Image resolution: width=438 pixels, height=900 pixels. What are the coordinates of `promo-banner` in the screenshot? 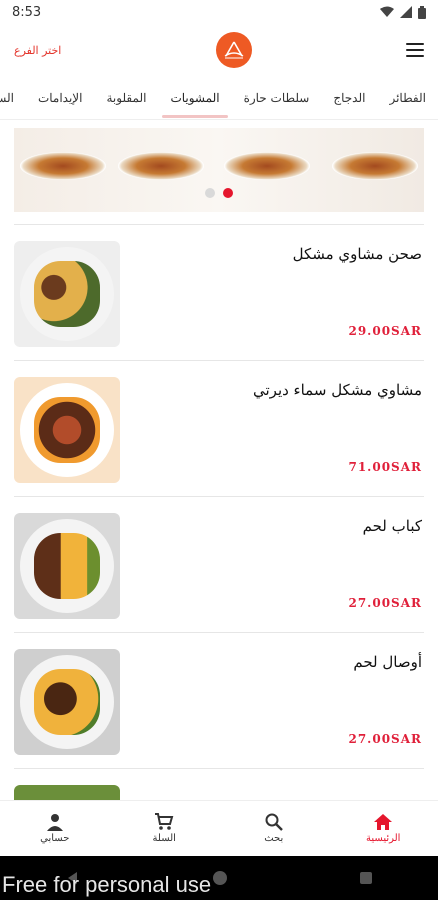 It's located at (219, 170).